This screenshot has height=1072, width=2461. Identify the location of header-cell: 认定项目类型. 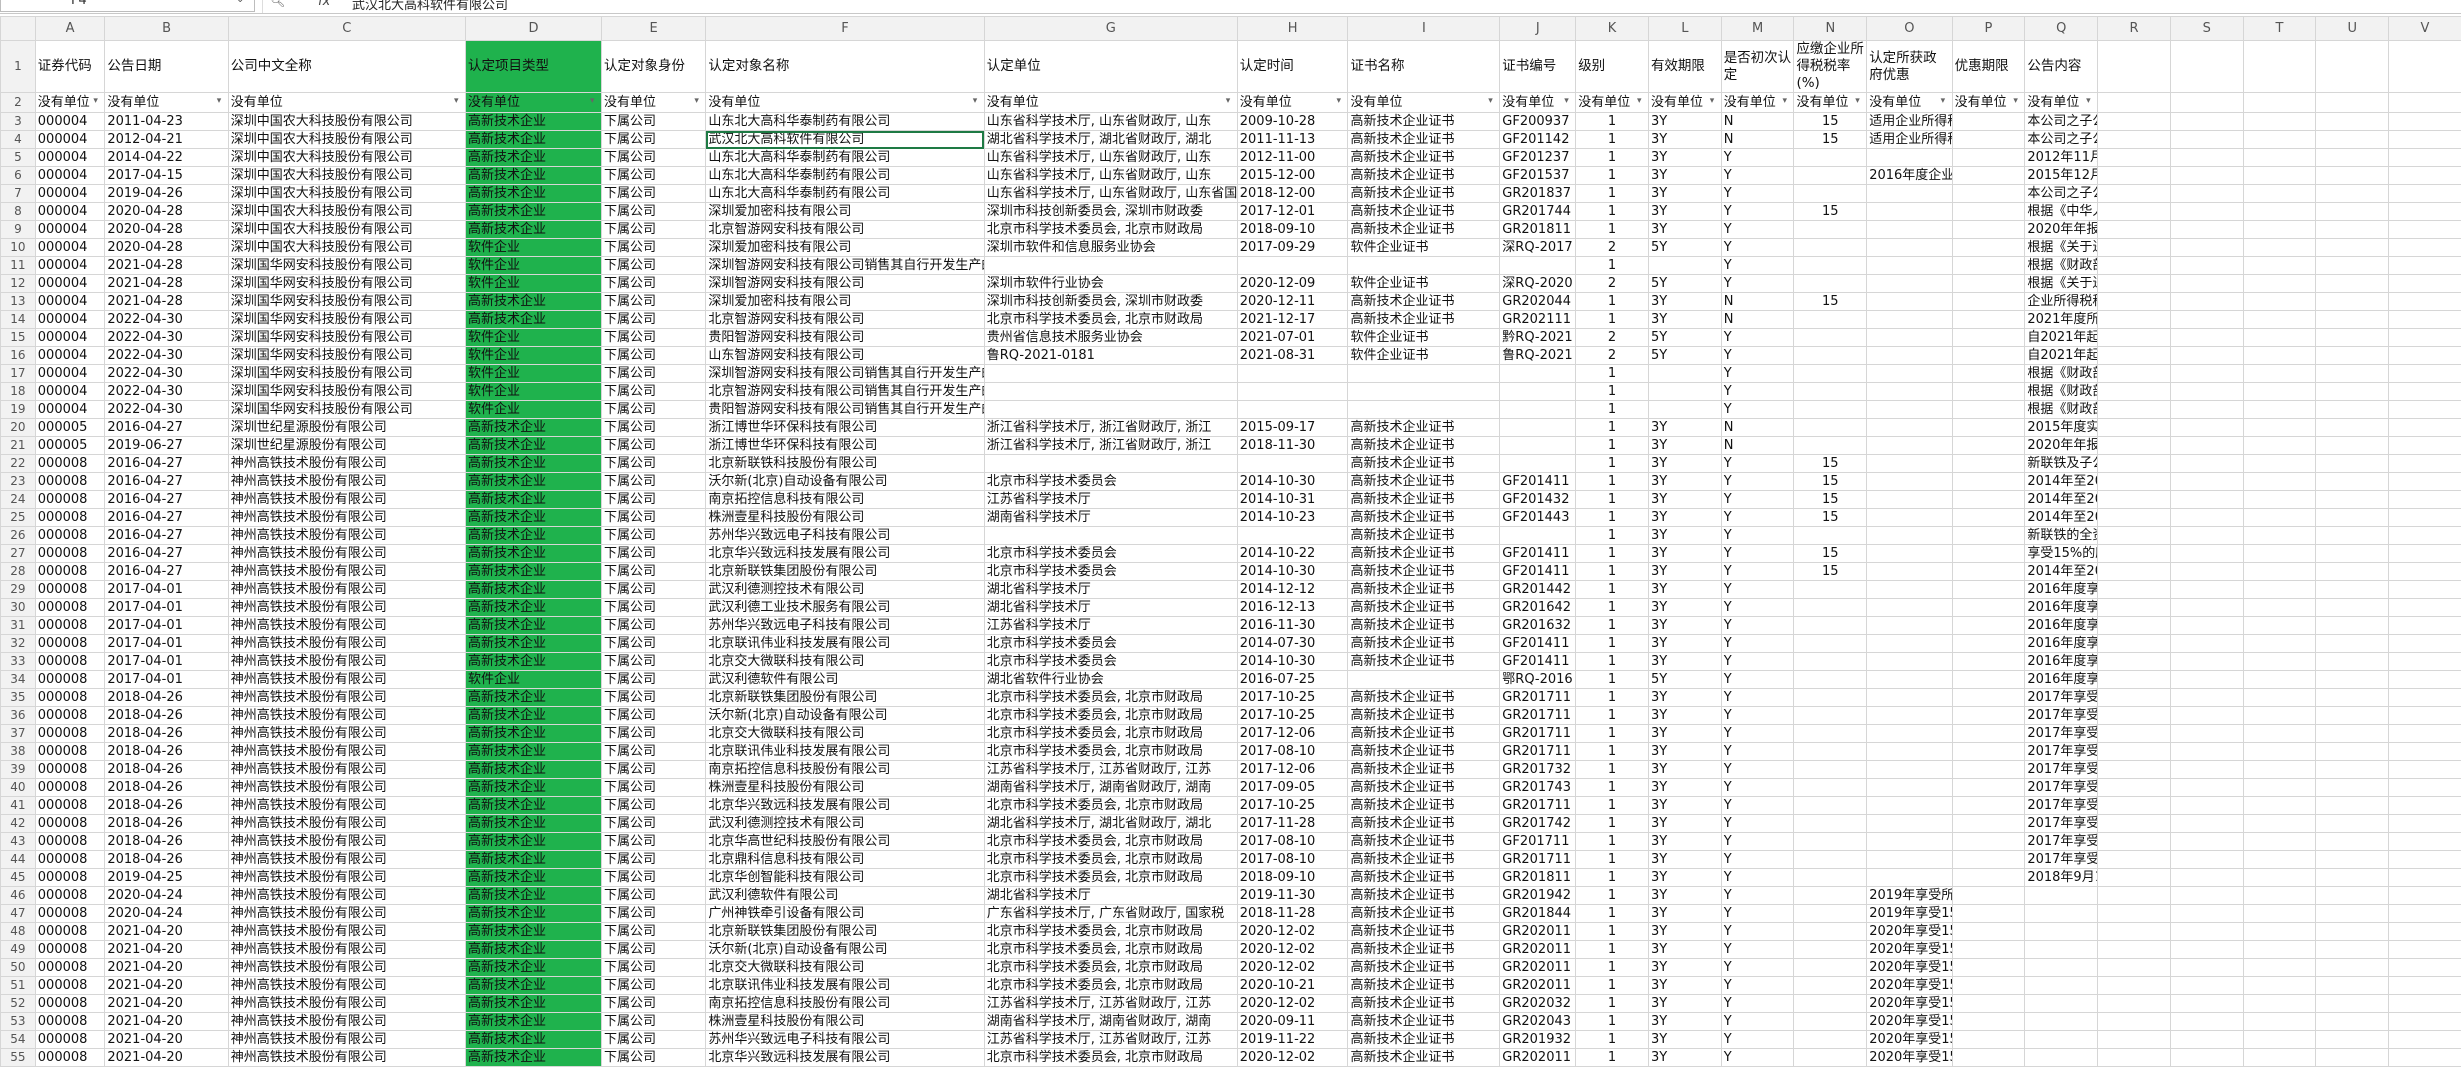
(533, 66).